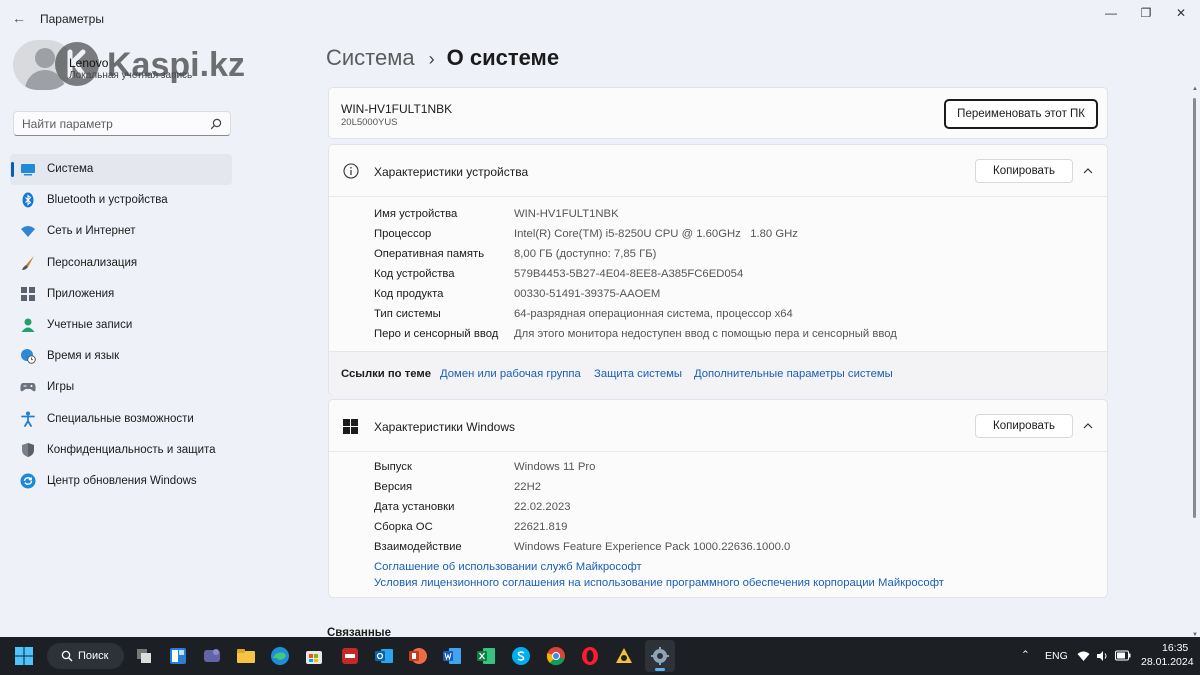  I want to click on excel-icon, so click(486, 656).